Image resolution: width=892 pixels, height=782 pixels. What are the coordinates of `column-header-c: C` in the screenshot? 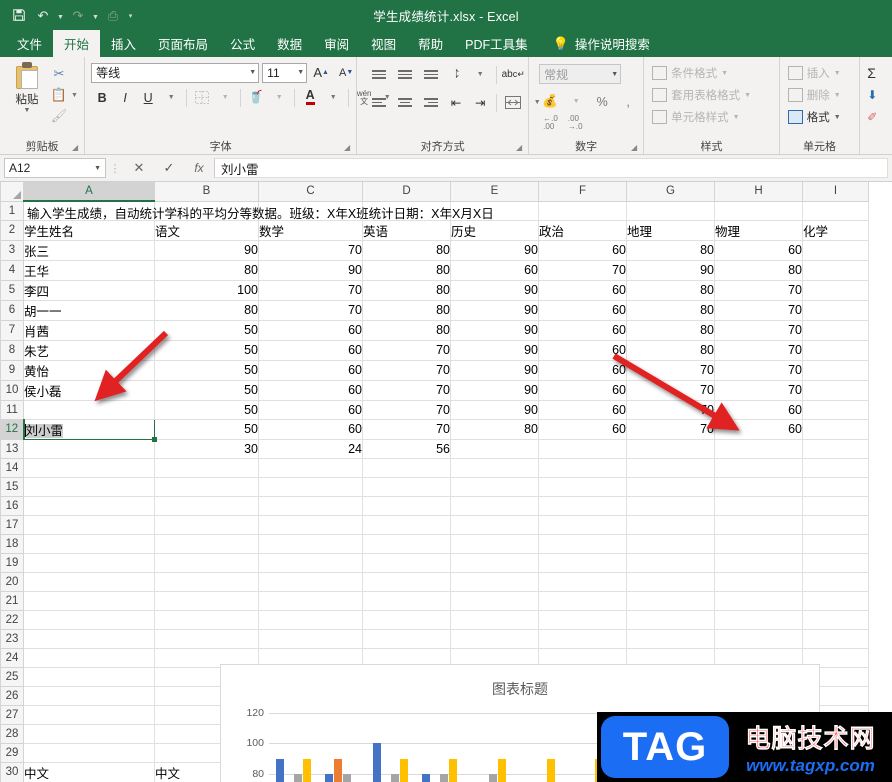 It's located at (310, 192).